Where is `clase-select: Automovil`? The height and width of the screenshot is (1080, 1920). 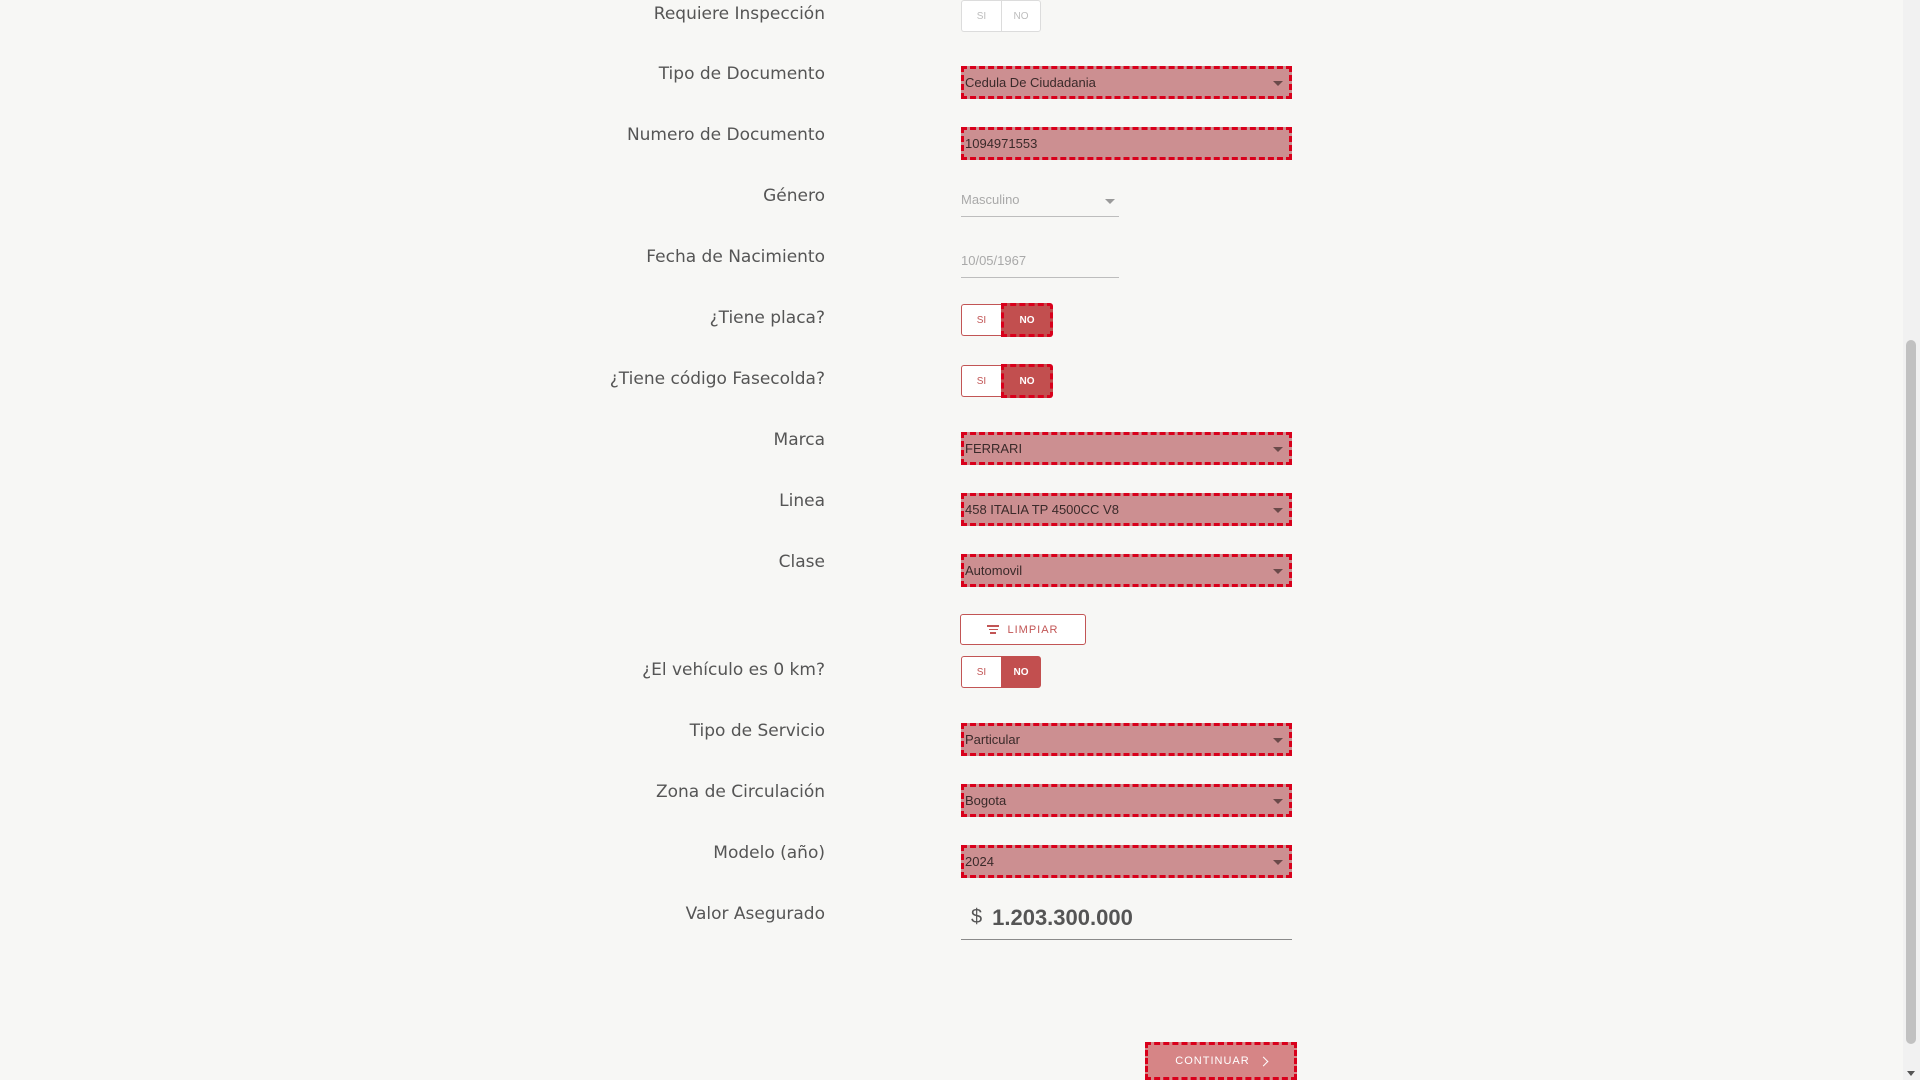 clase-select: Automovil is located at coordinates (1126, 570).